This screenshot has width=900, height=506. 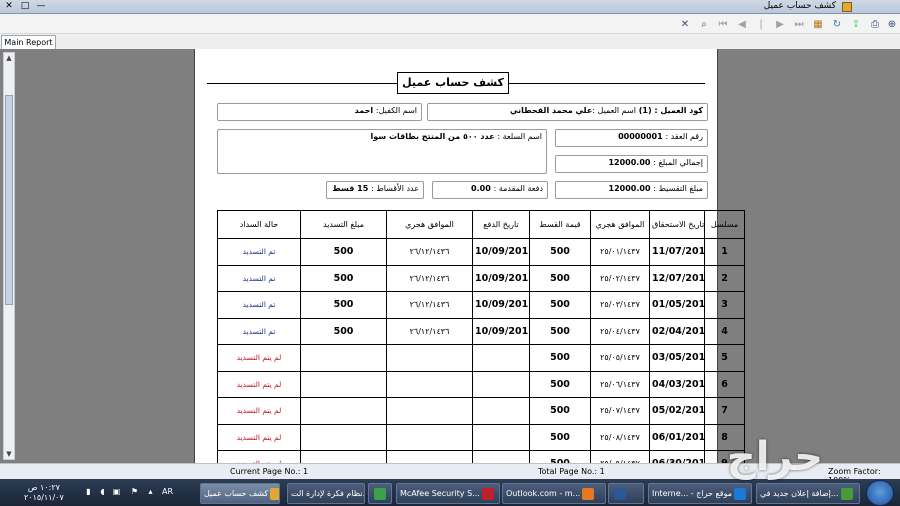 What do you see at coordinates (518, 188) in the screenshot?
I see `down-payment-label: دفعة المقدمة :` at bounding box center [518, 188].